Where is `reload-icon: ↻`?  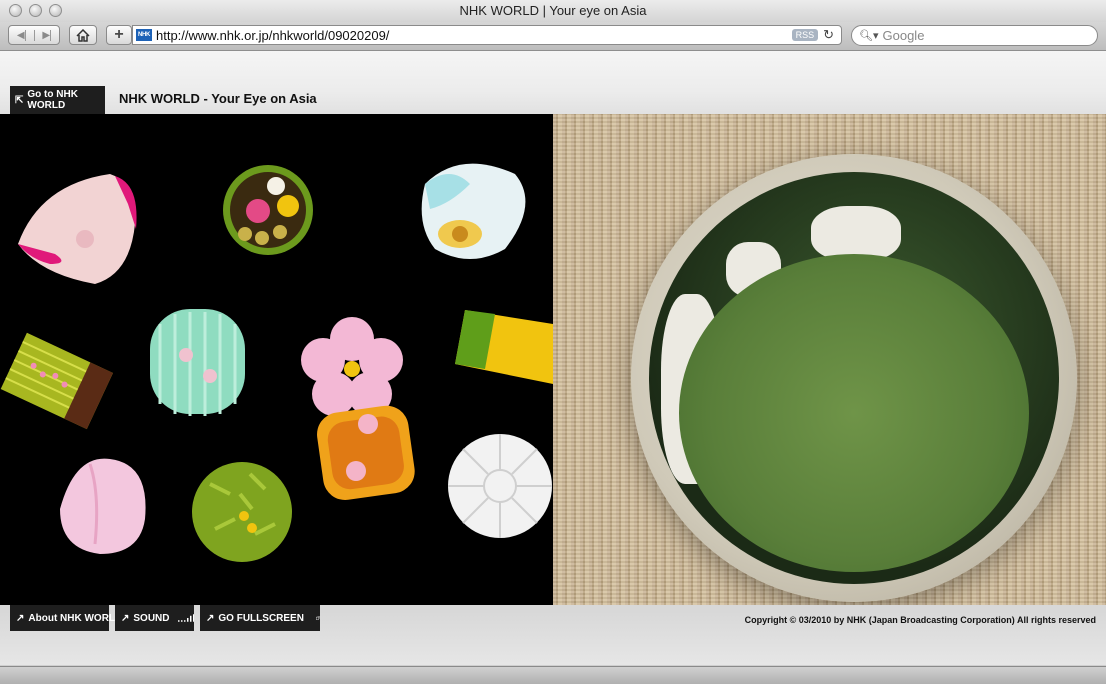 reload-icon: ↻ is located at coordinates (828, 35).